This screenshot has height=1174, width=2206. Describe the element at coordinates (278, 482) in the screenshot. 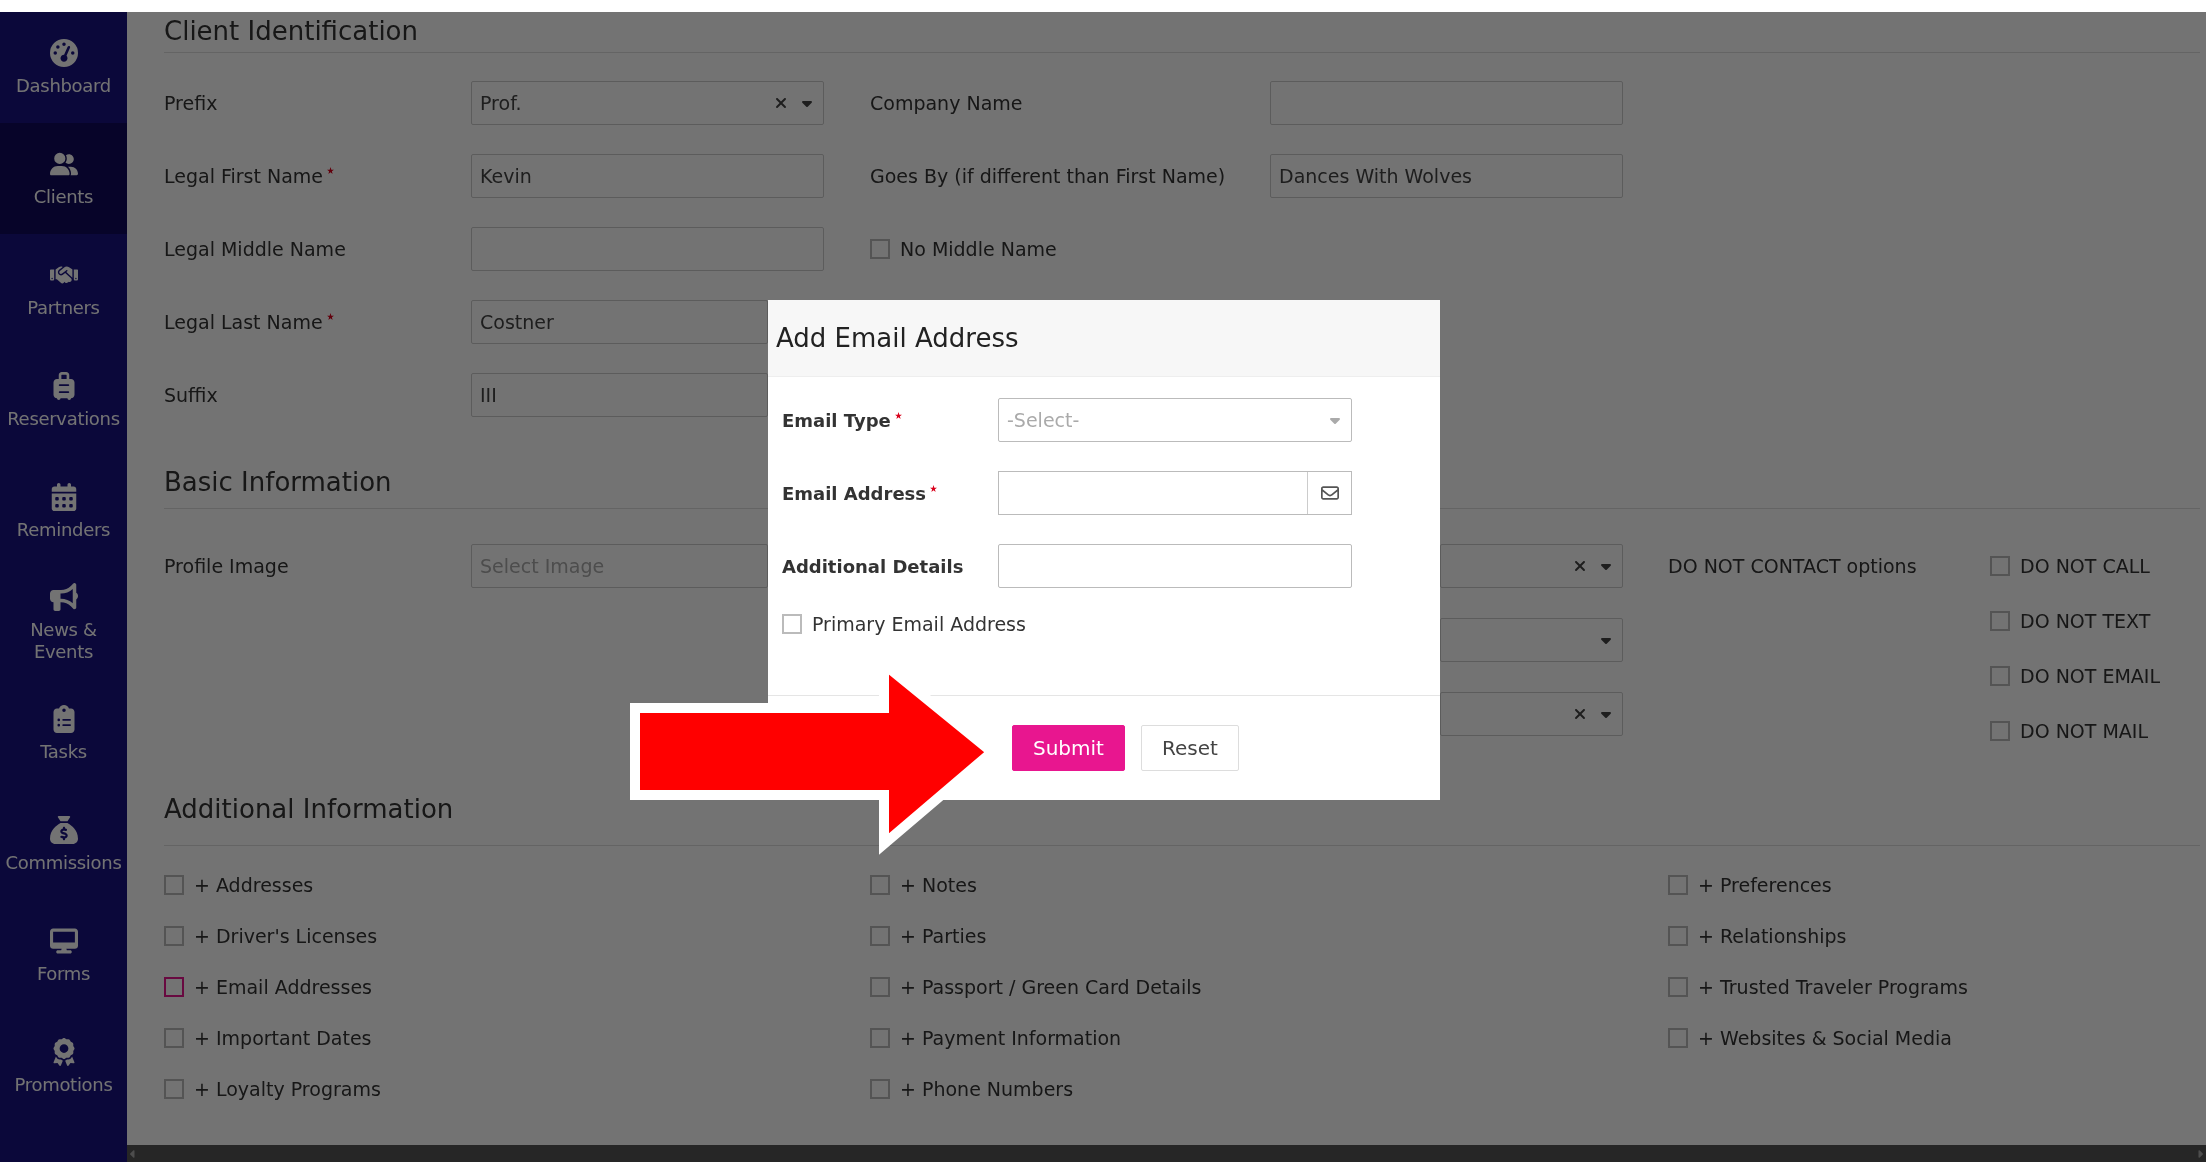

I see `section-heading: Basic Information` at that location.